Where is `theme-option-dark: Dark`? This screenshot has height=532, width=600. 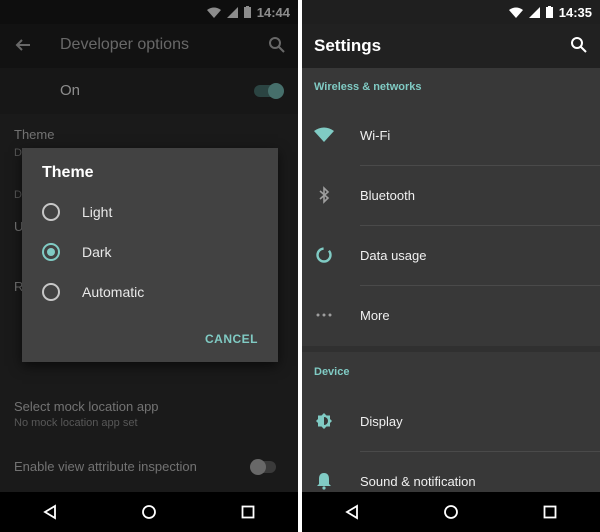
theme-option-dark: Dark is located at coordinates (150, 252).